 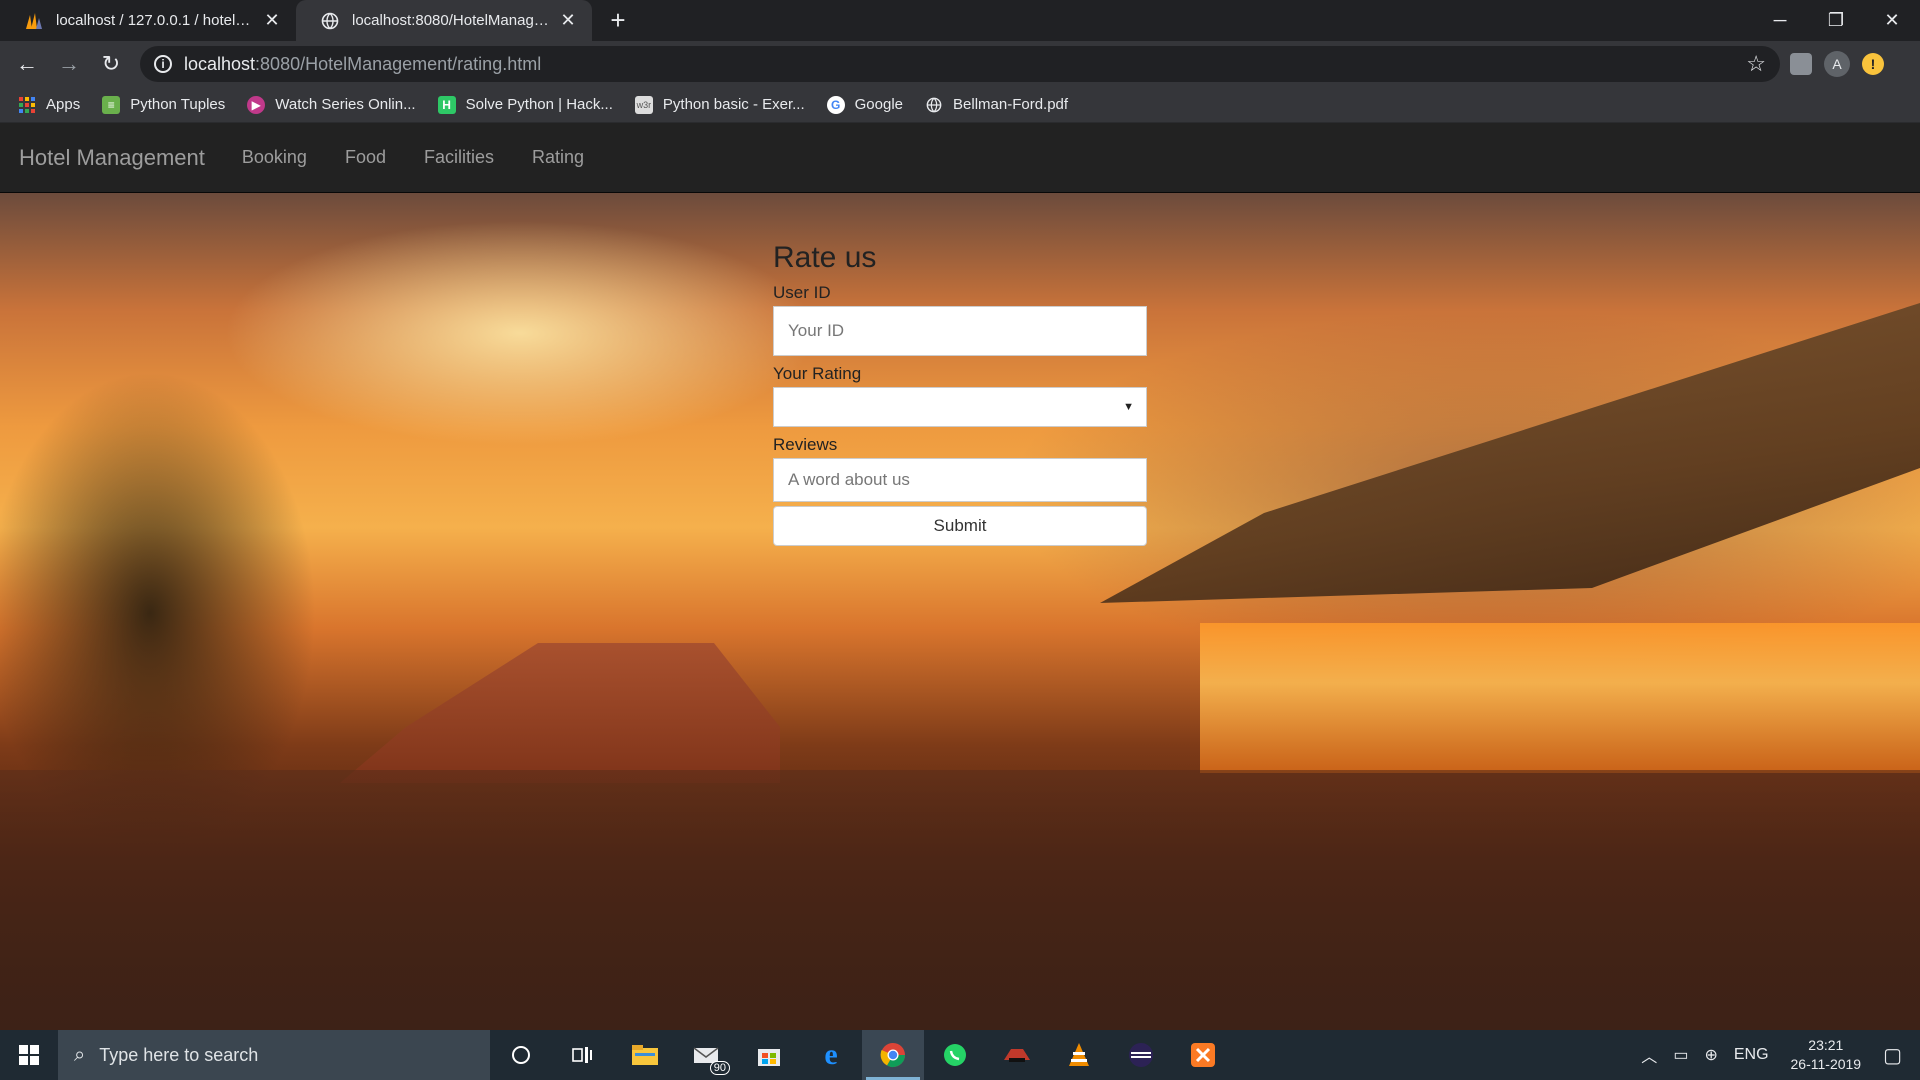 I want to click on vlc-icon, so click(x=1079, y=1055).